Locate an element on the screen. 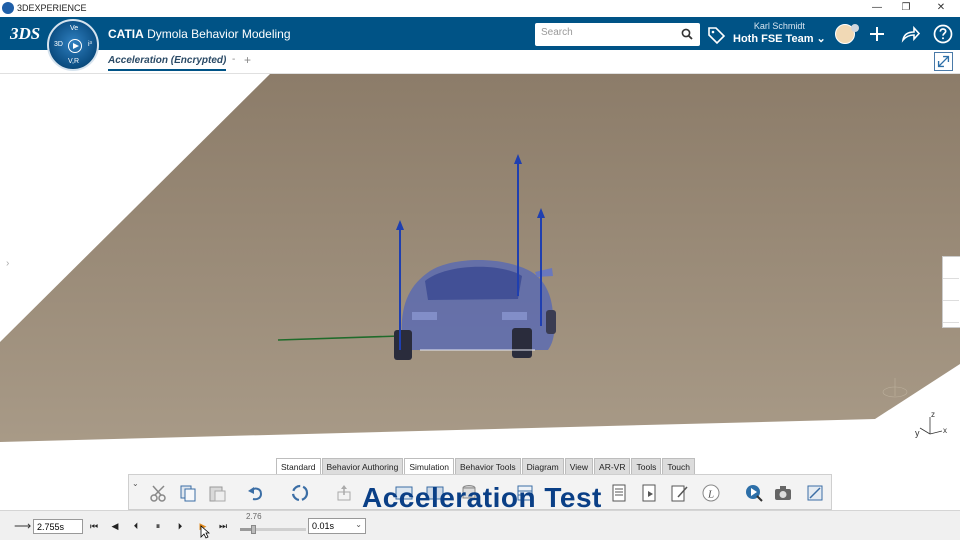 Image resolution: width=960 pixels, height=540 pixels. tab-simulation: Simulation is located at coordinates (429, 466).